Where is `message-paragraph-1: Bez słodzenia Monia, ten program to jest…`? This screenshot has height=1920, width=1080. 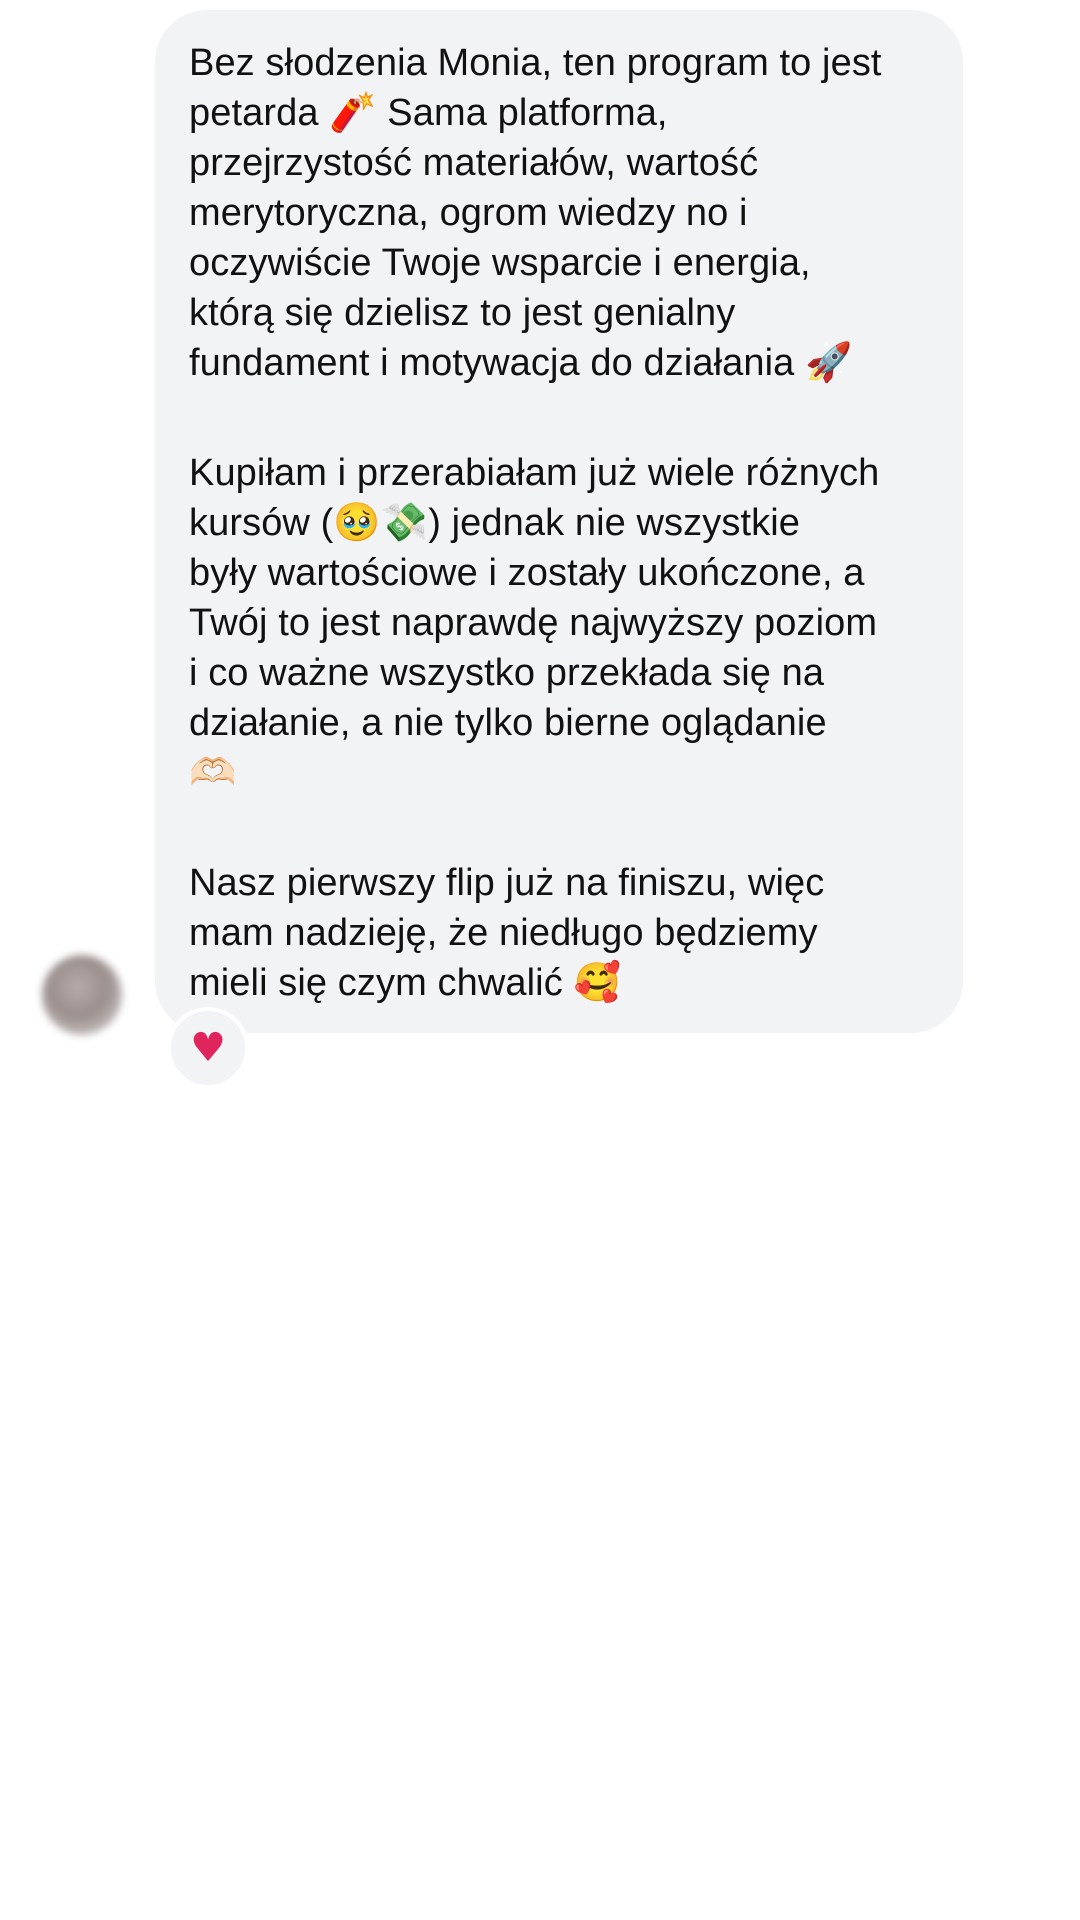 message-paragraph-1: Bez słodzenia Monia, ten program to jest… is located at coordinates (535, 213).